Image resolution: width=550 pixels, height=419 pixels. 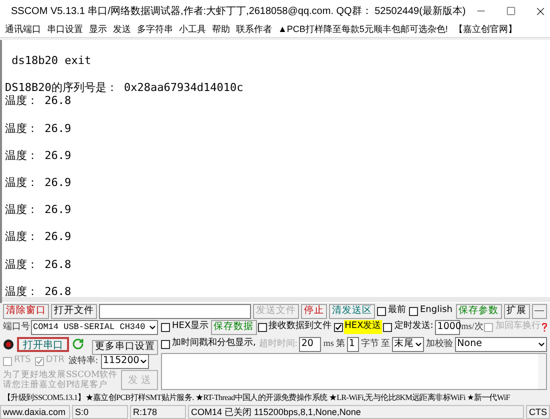 What do you see at coordinates (501, 344) in the screenshot?
I see `checksum-select: None` at bounding box center [501, 344].